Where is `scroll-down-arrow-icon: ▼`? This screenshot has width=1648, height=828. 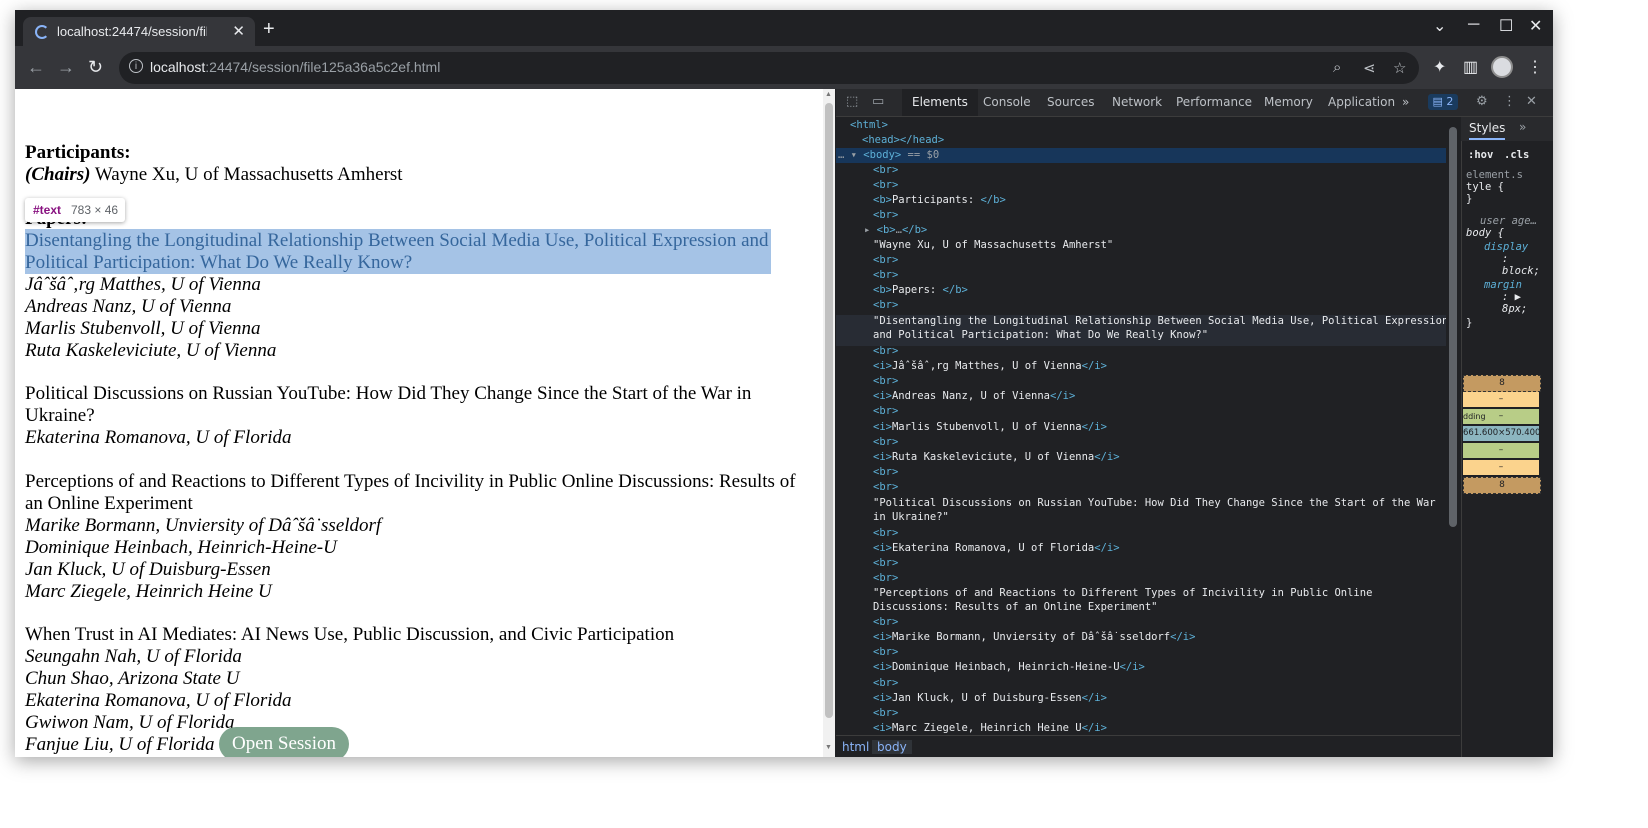 scroll-down-arrow-icon: ▼ is located at coordinates (828, 747).